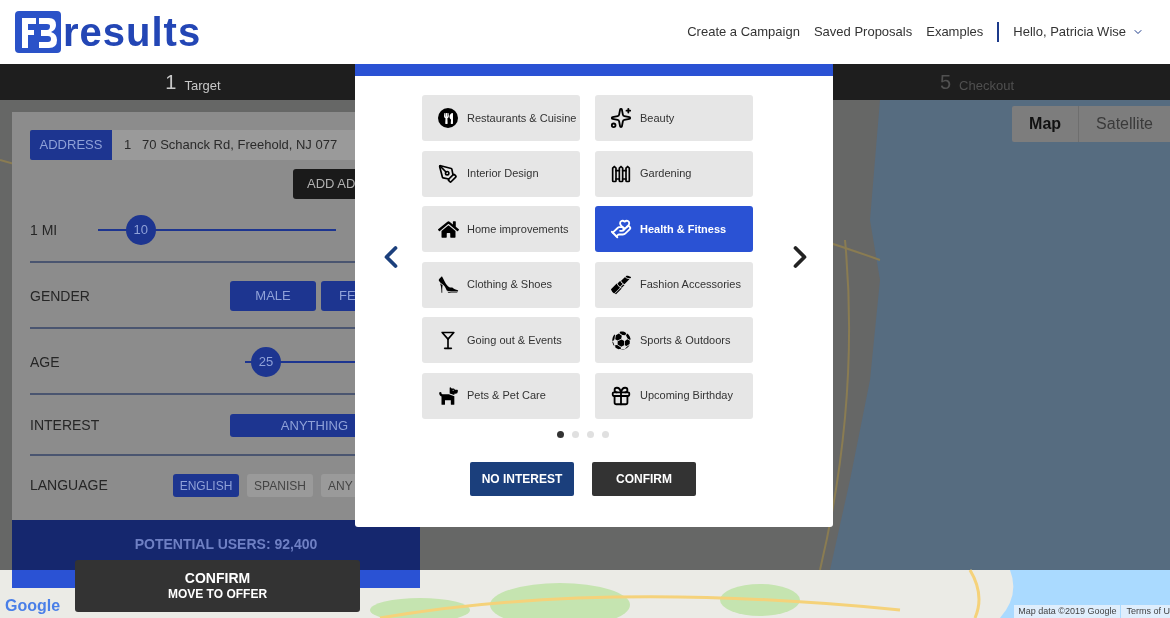 The width and height of the screenshot is (1170, 618). What do you see at coordinates (233, 145) in the screenshot?
I see `address-field: 1 70 Schanck Rd, Freehold, NJ 077` at bounding box center [233, 145].